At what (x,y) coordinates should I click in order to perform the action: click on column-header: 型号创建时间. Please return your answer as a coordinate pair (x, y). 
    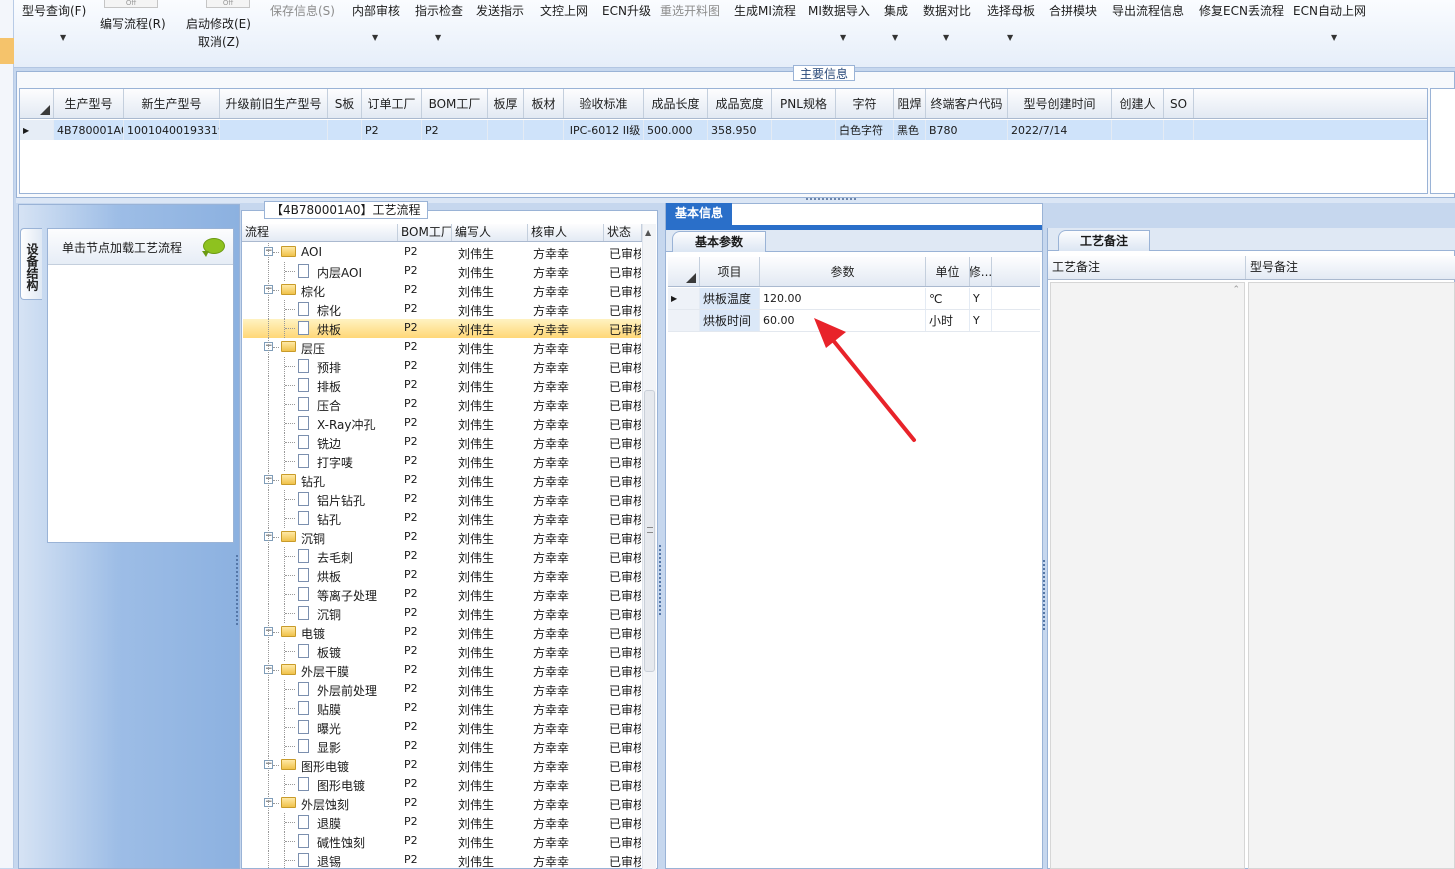
    Looking at the image, I should click on (1060, 103).